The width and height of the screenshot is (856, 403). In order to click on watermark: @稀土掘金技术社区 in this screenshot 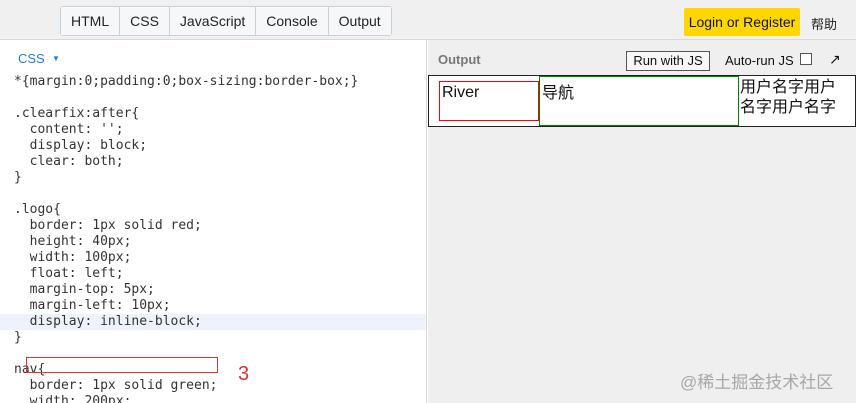, I will do `click(757, 382)`.